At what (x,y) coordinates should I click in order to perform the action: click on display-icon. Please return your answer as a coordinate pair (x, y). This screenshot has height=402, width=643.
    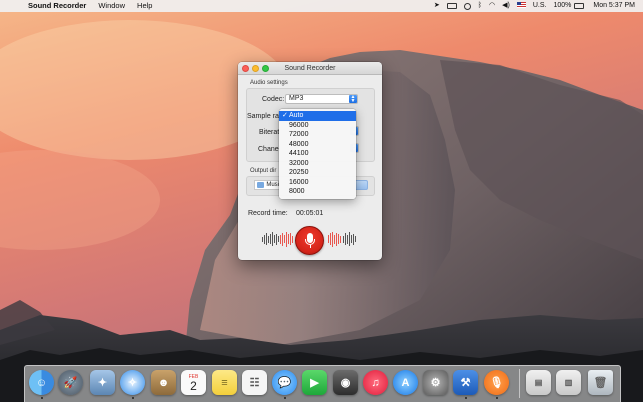
    Looking at the image, I should click on (451, 6).